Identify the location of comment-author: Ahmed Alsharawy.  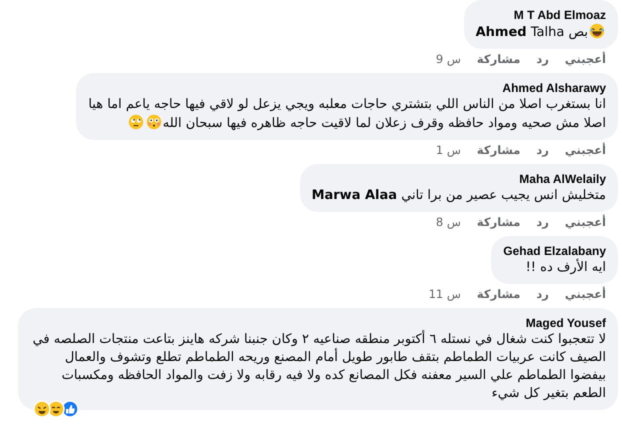
(347, 88).